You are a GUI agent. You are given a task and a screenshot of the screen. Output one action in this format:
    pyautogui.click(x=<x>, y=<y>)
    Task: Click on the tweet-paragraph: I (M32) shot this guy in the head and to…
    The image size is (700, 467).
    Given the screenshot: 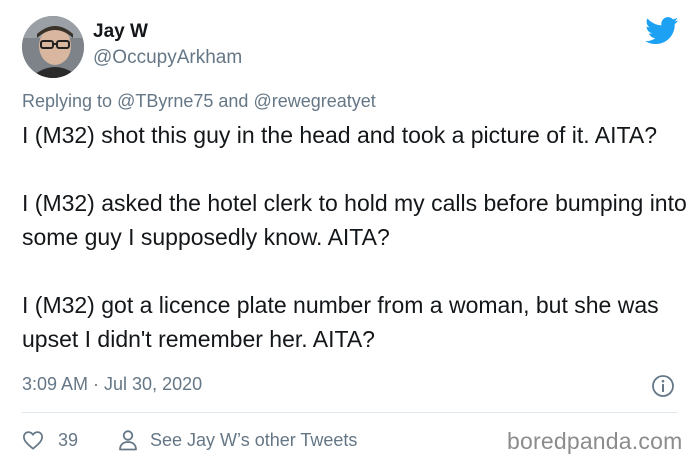 What is the action you would take?
    pyautogui.click(x=339, y=135)
    